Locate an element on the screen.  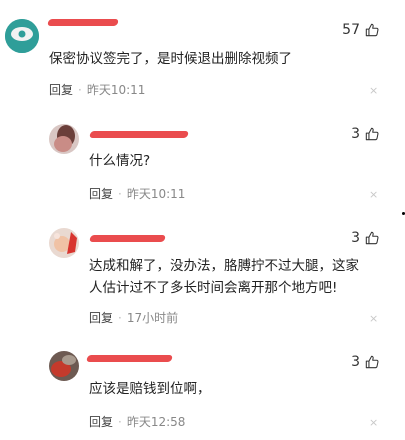
comment-meta: 回复 · 昨天12:58 is located at coordinates (137, 422).